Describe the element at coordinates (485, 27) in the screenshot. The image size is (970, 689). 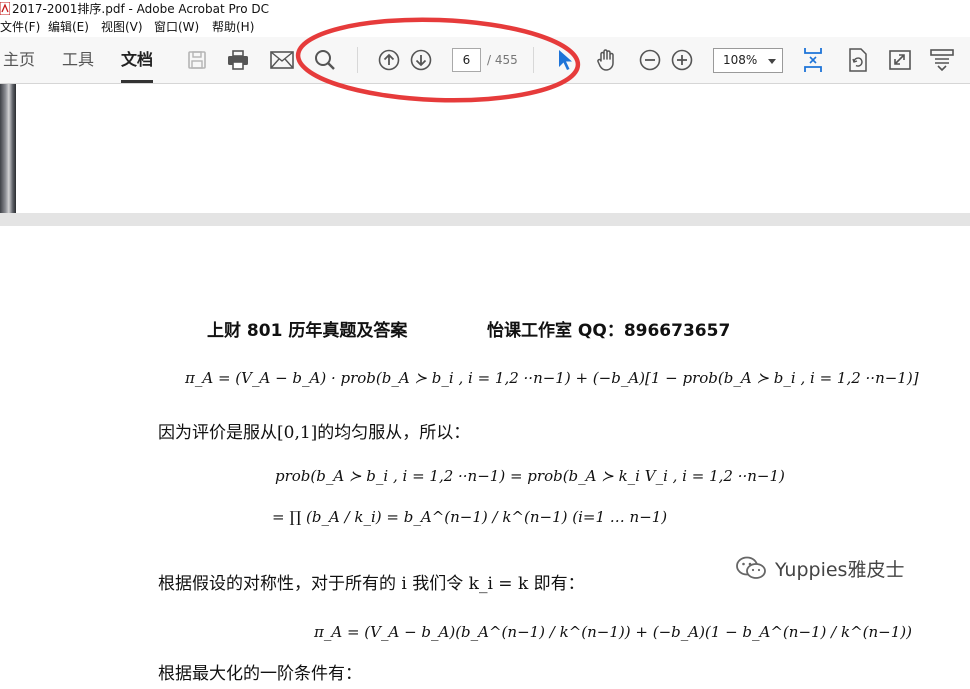
I see `menu-bar: 文件(F) 编辑(E) 视图(V) 窗口(W) 帮助(H)` at that location.